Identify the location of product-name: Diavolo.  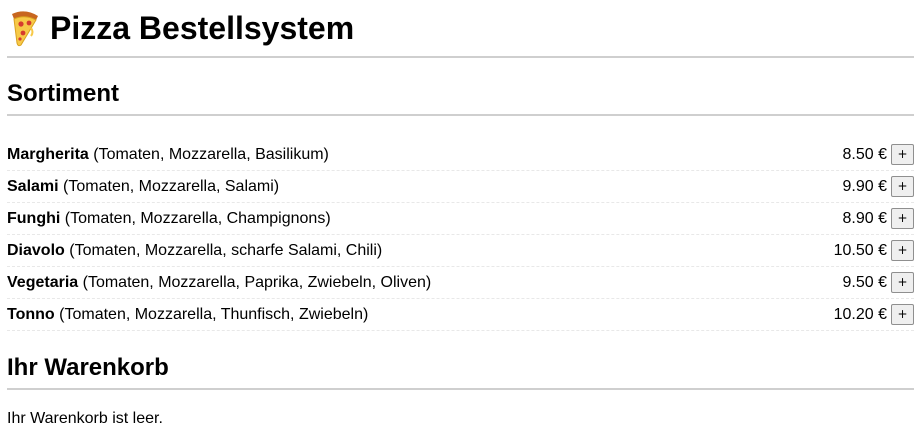
(36, 250).